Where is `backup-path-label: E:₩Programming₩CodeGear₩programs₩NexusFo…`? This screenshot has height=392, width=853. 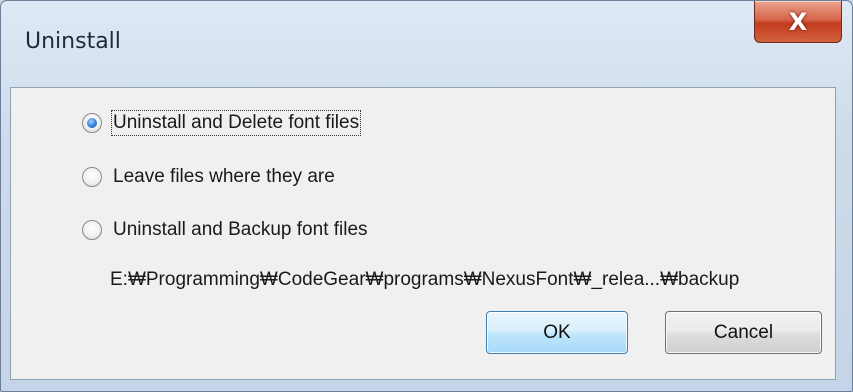 backup-path-label: E:₩Programming₩CodeGear₩programs₩NexusFo… is located at coordinates (425, 279).